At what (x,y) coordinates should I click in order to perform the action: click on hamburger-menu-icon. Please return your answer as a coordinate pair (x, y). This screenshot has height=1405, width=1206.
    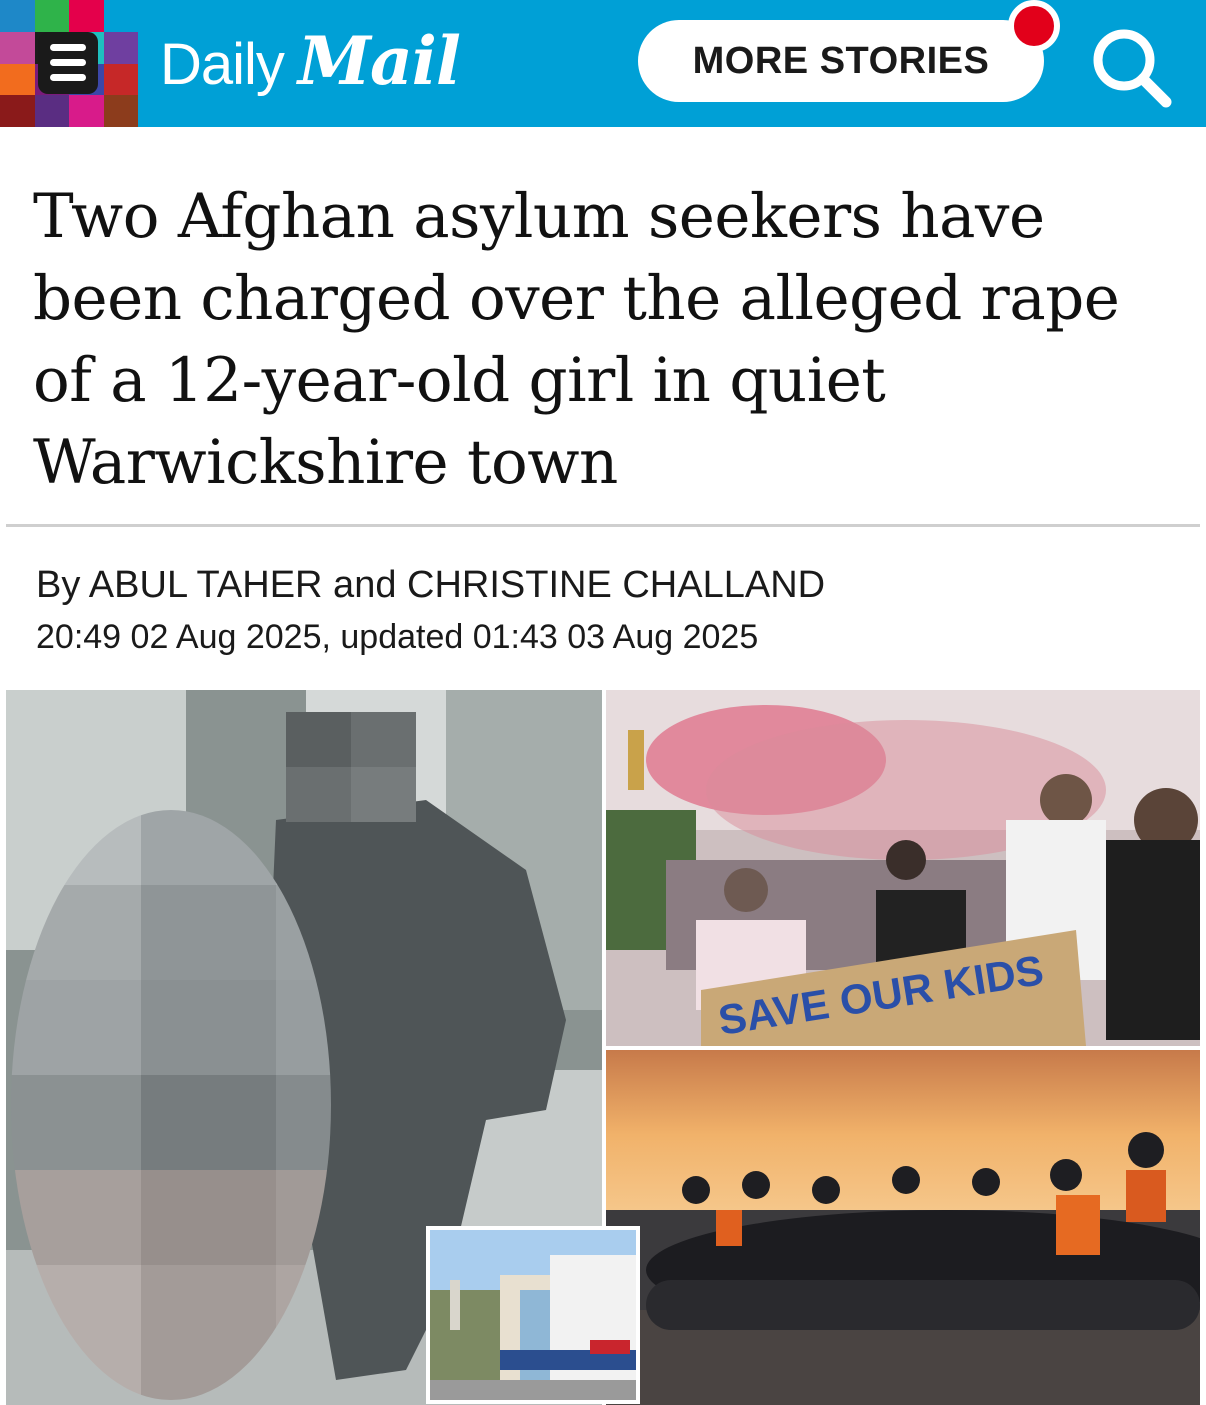
    Looking at the image, I should click on (68, 63).